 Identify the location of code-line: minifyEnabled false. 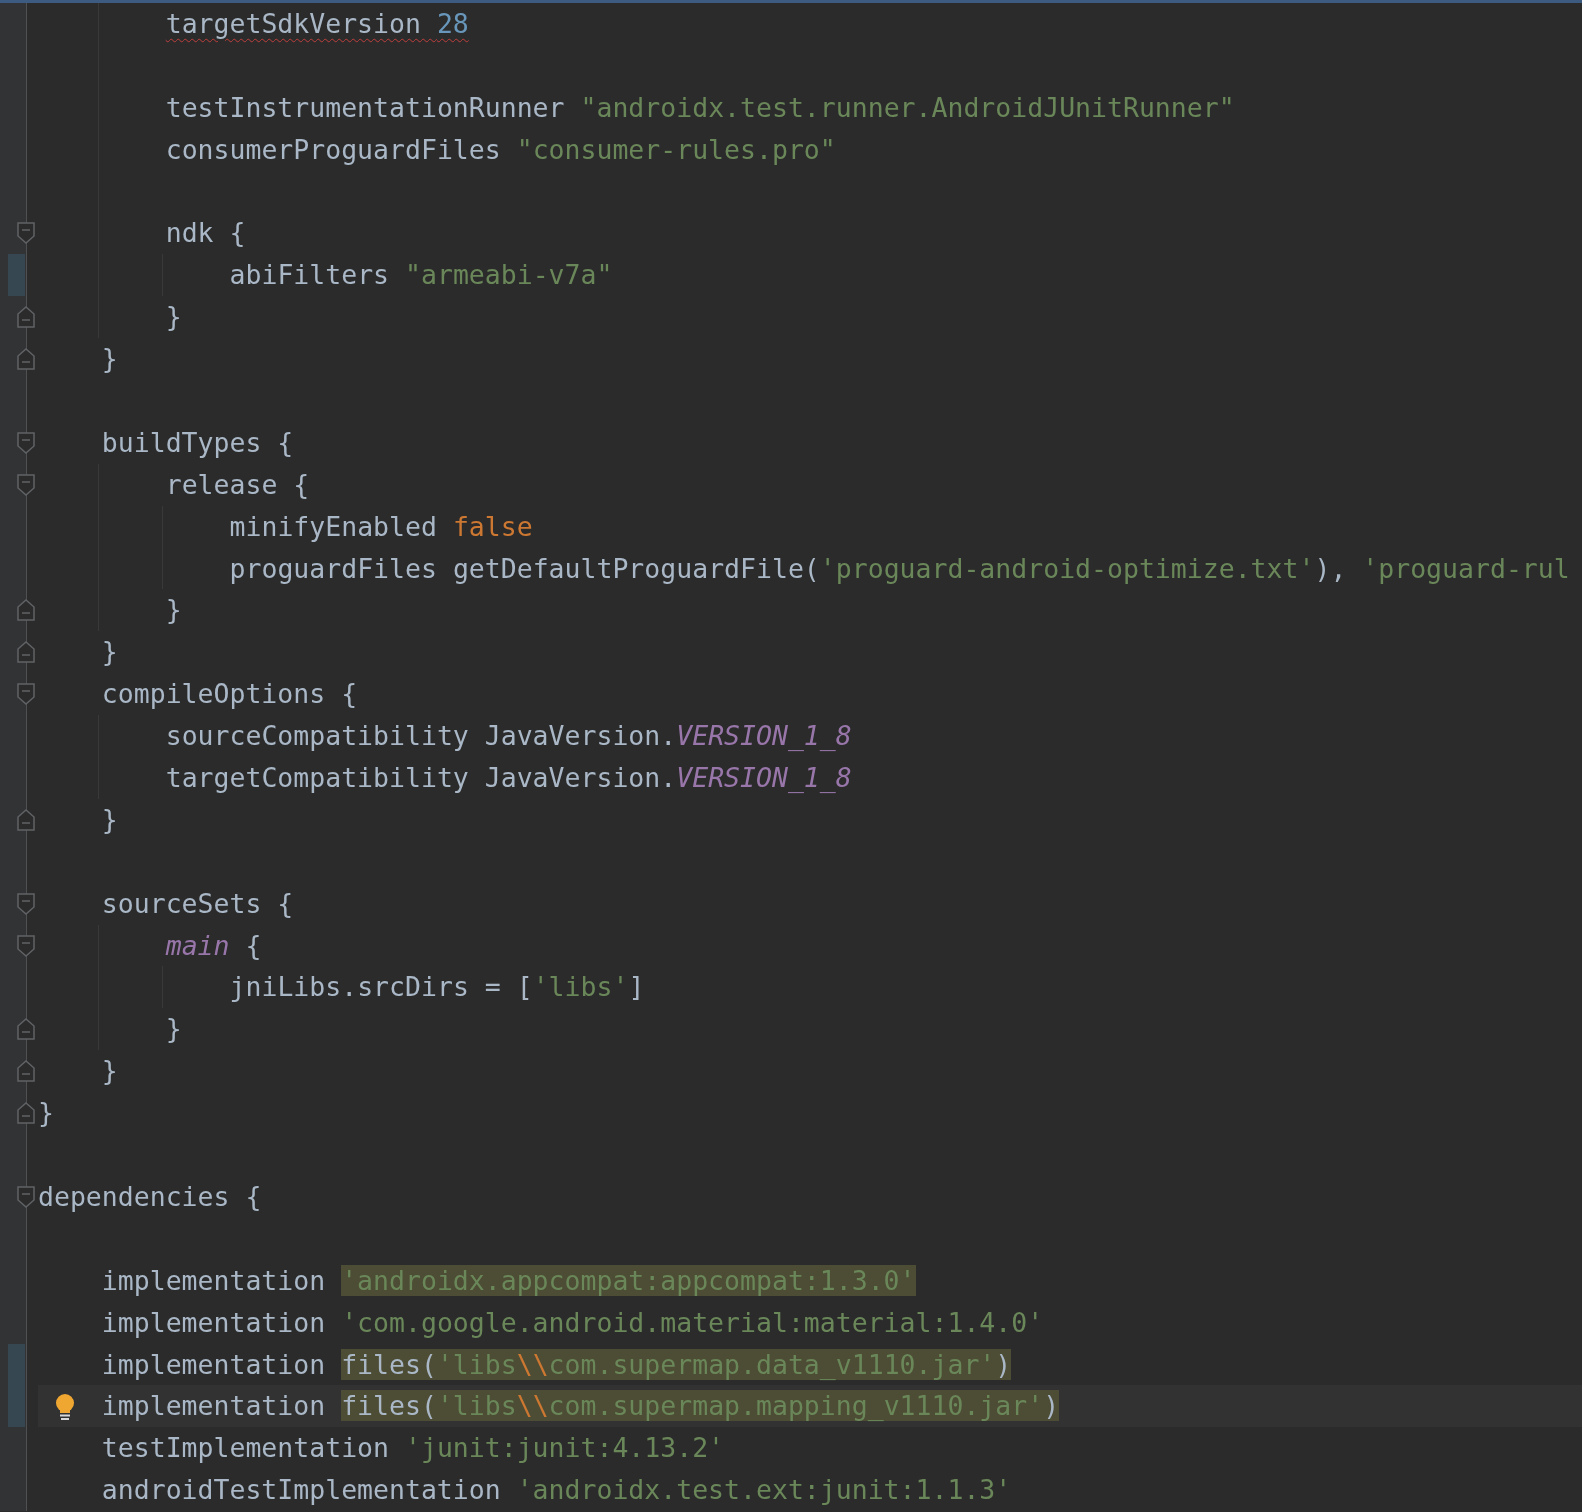
(381, 526).